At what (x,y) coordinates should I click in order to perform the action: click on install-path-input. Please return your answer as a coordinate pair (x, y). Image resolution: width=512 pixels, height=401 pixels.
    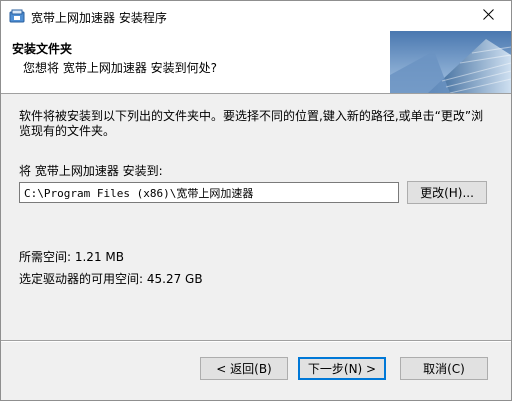
    Looking at the image, I should click on (209, 192).